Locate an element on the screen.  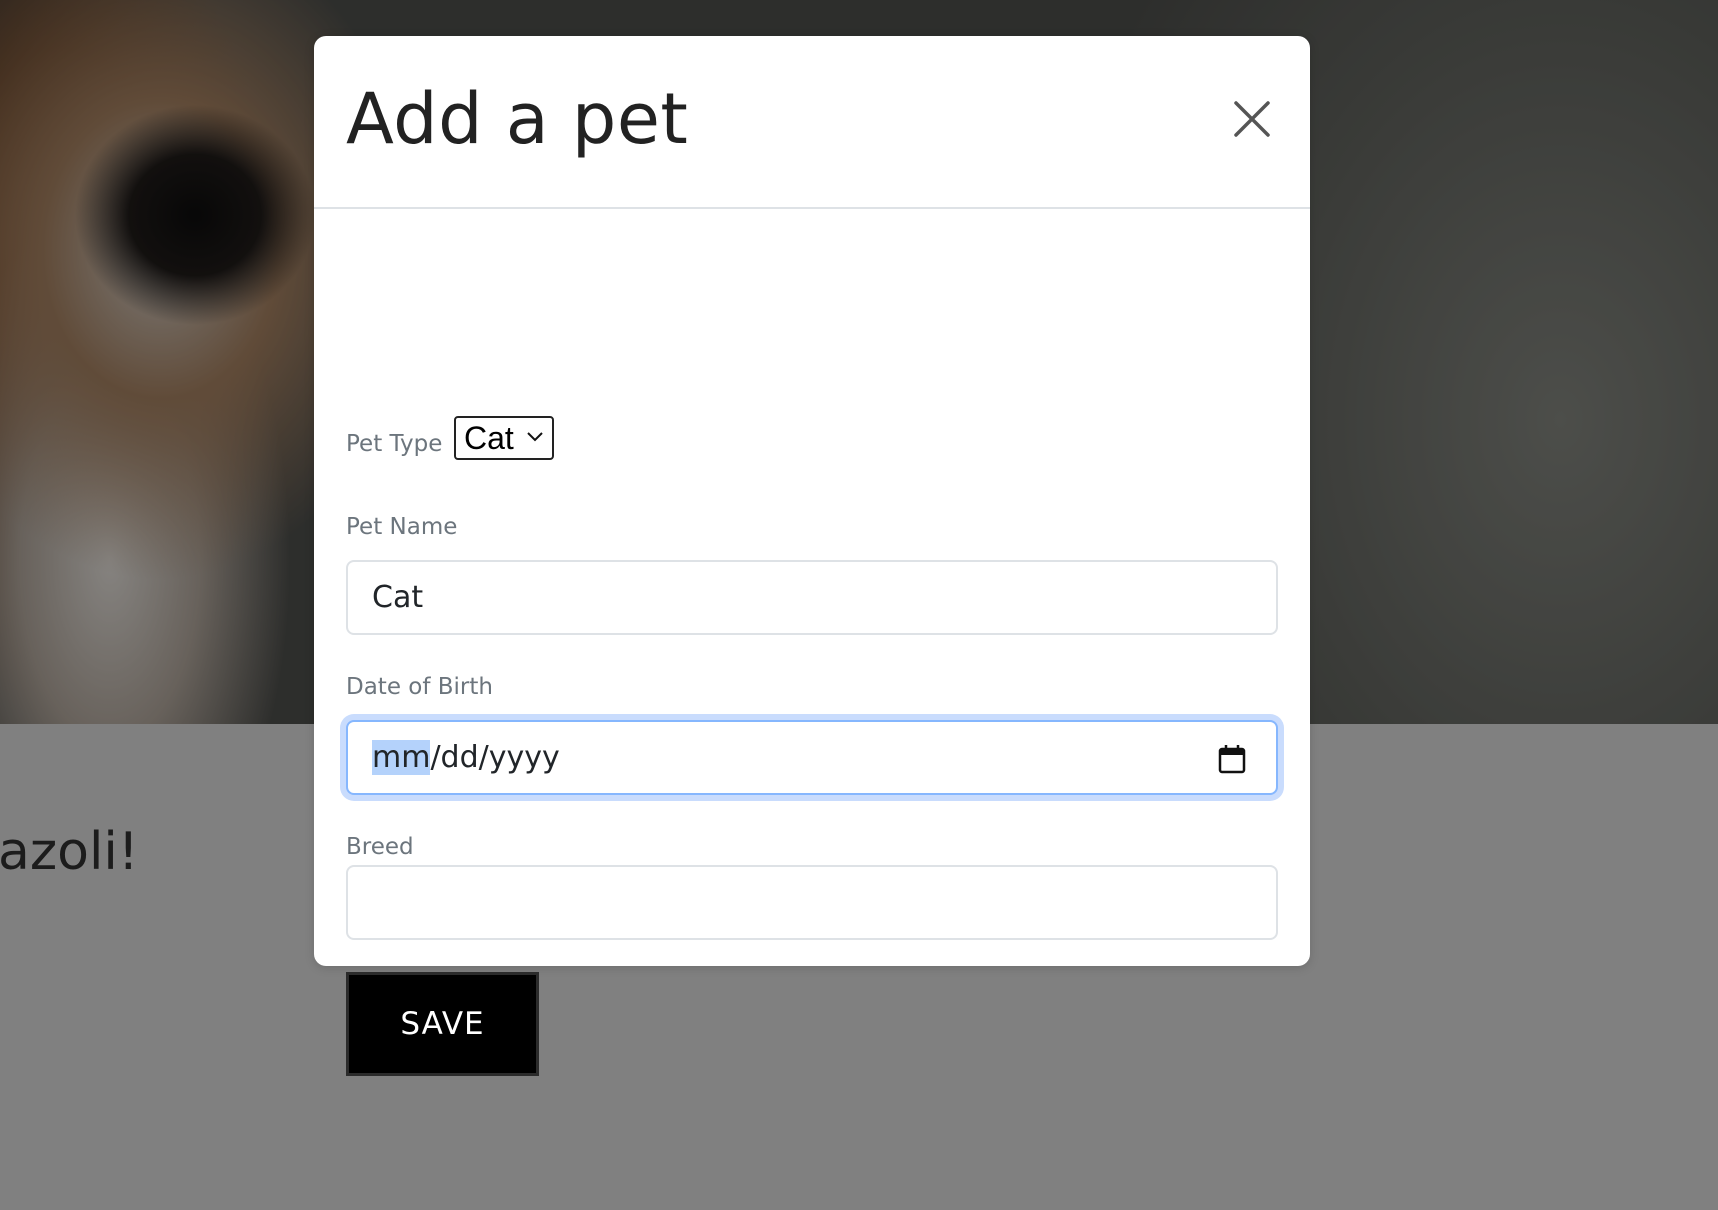
date-of-birth-label: Date of Birth is located at coordinates (419, 687).